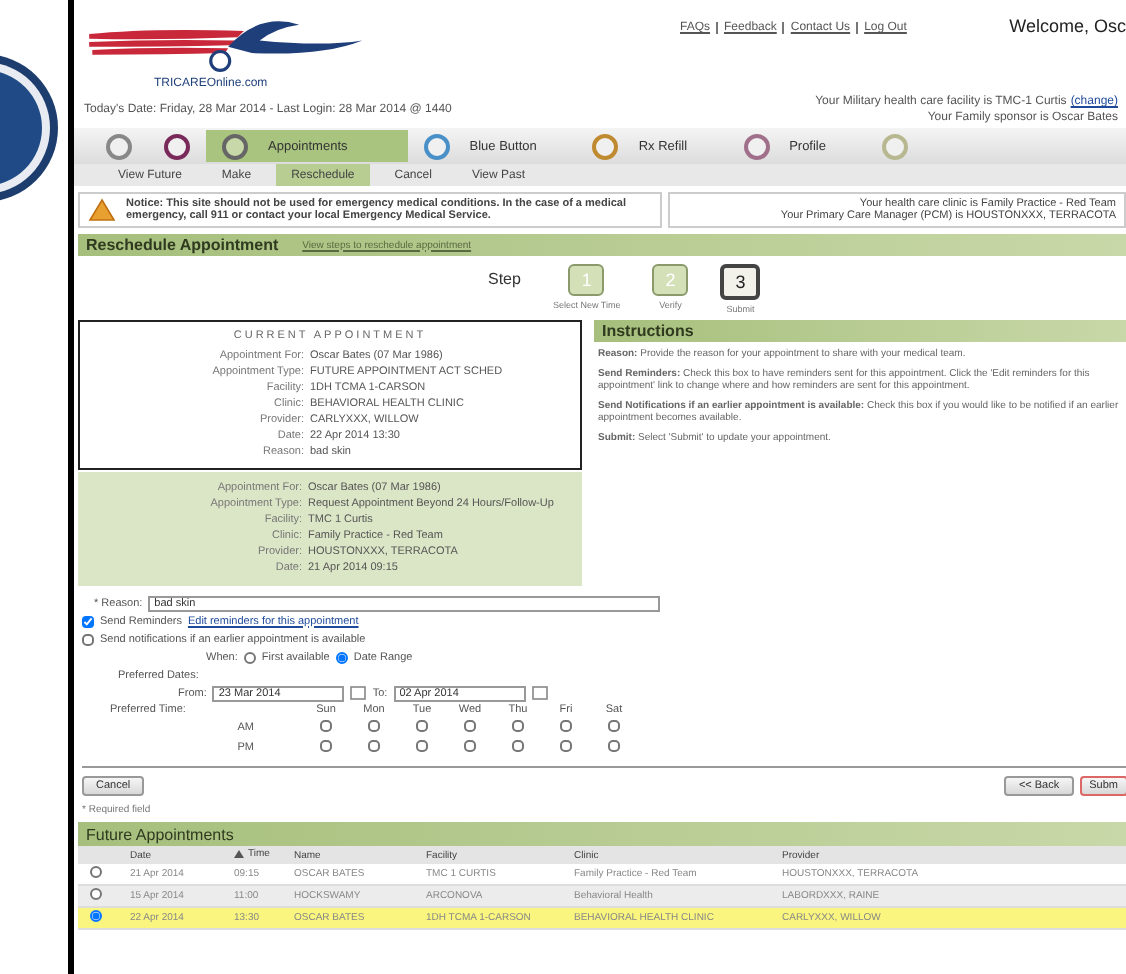 Image resolution: width=1126 pixels, height=974 pixels. I want to click on welcome-text: Welcome, Osc, so click(1067, 26).